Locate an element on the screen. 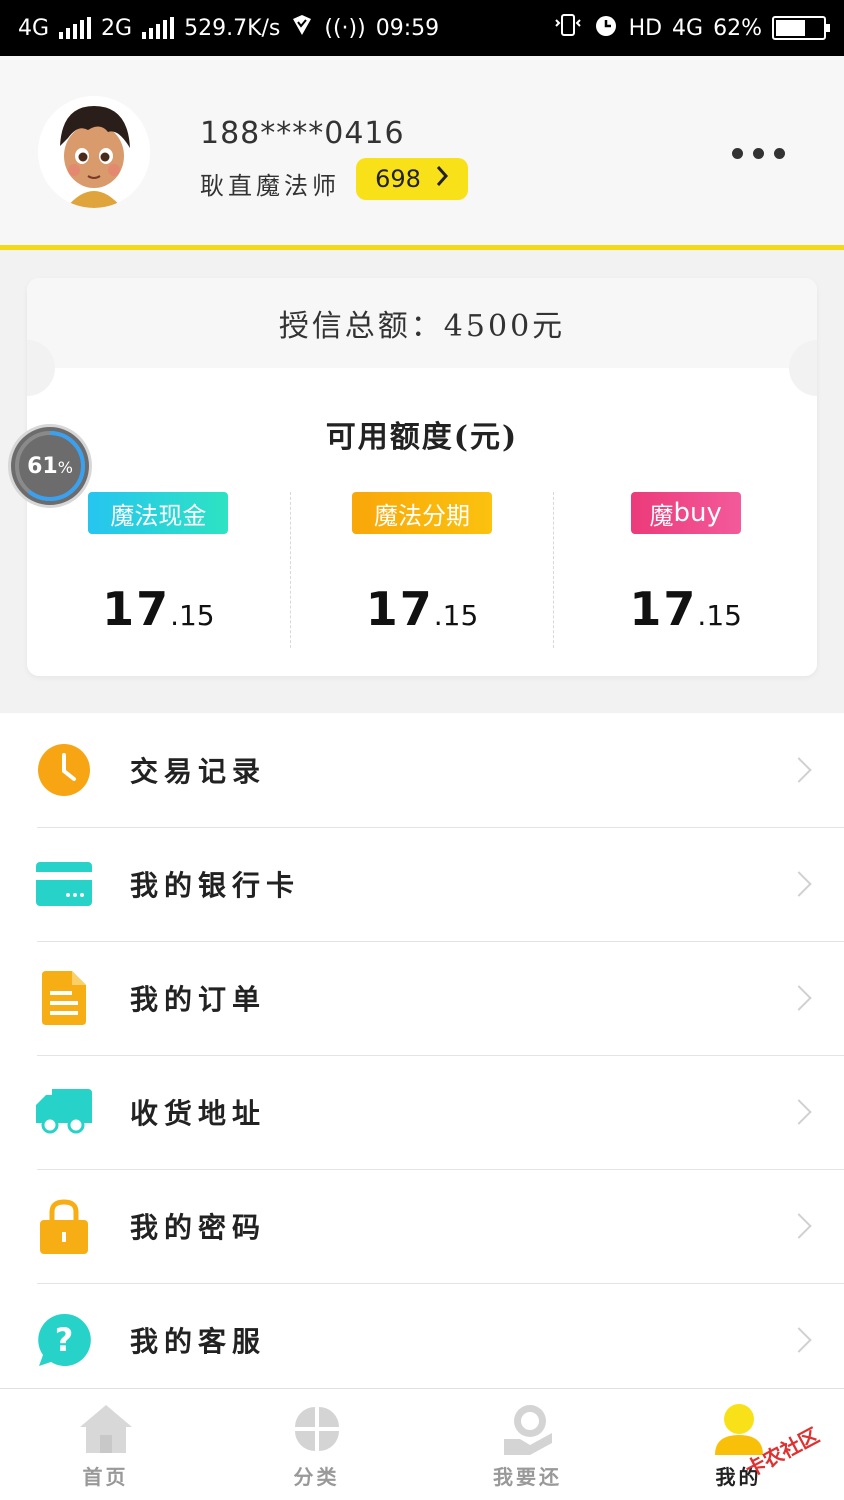 This screenshot has height=1500, width=844. clock-icon is located at coordinates (64, 770).